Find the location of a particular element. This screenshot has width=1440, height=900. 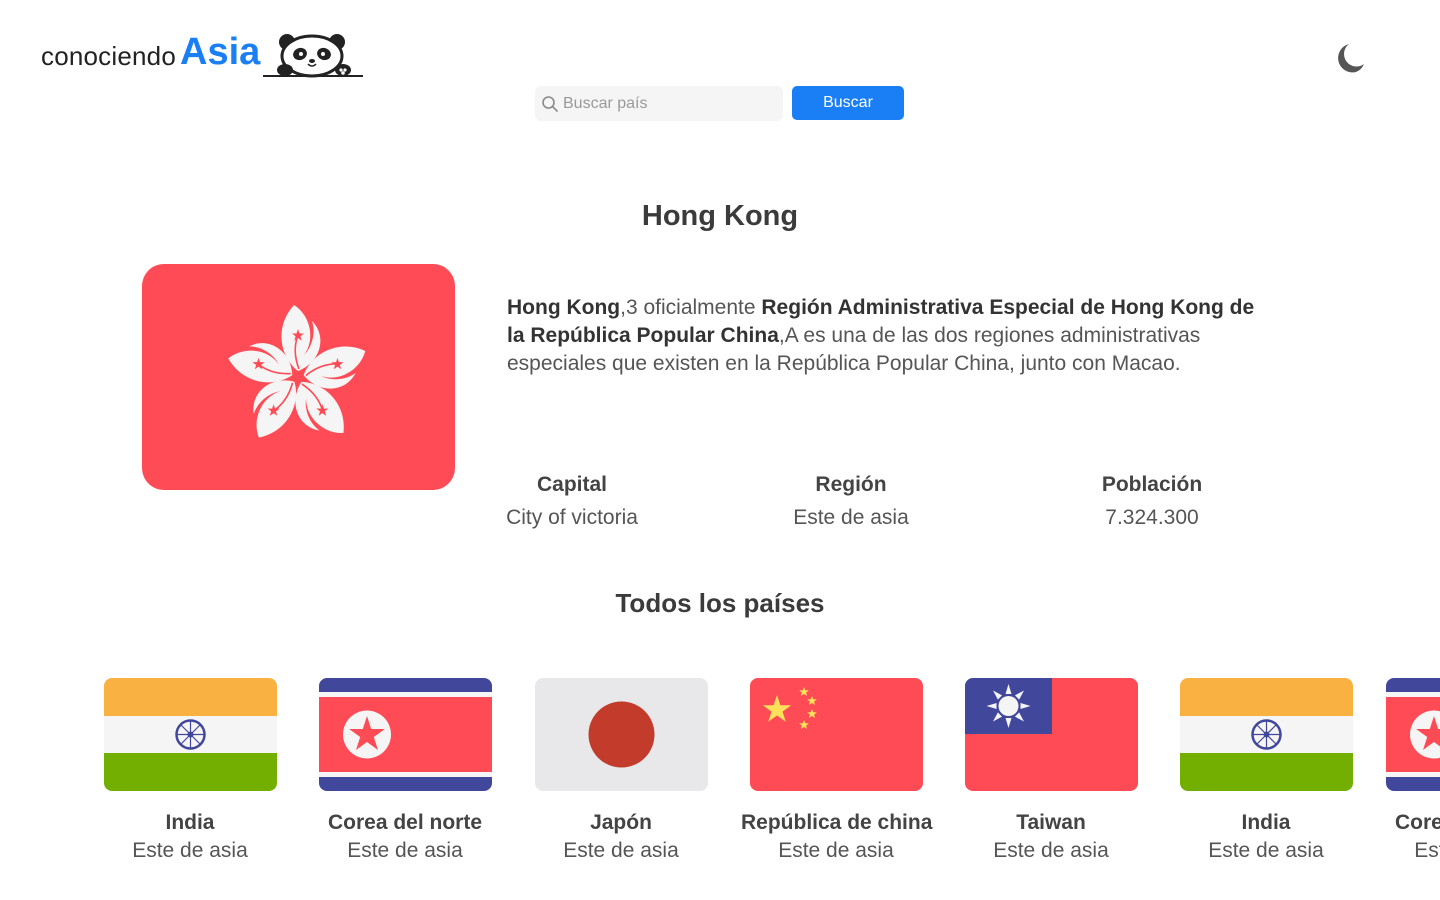

desc-sup2: ,A is located at coordinates (788, 335).